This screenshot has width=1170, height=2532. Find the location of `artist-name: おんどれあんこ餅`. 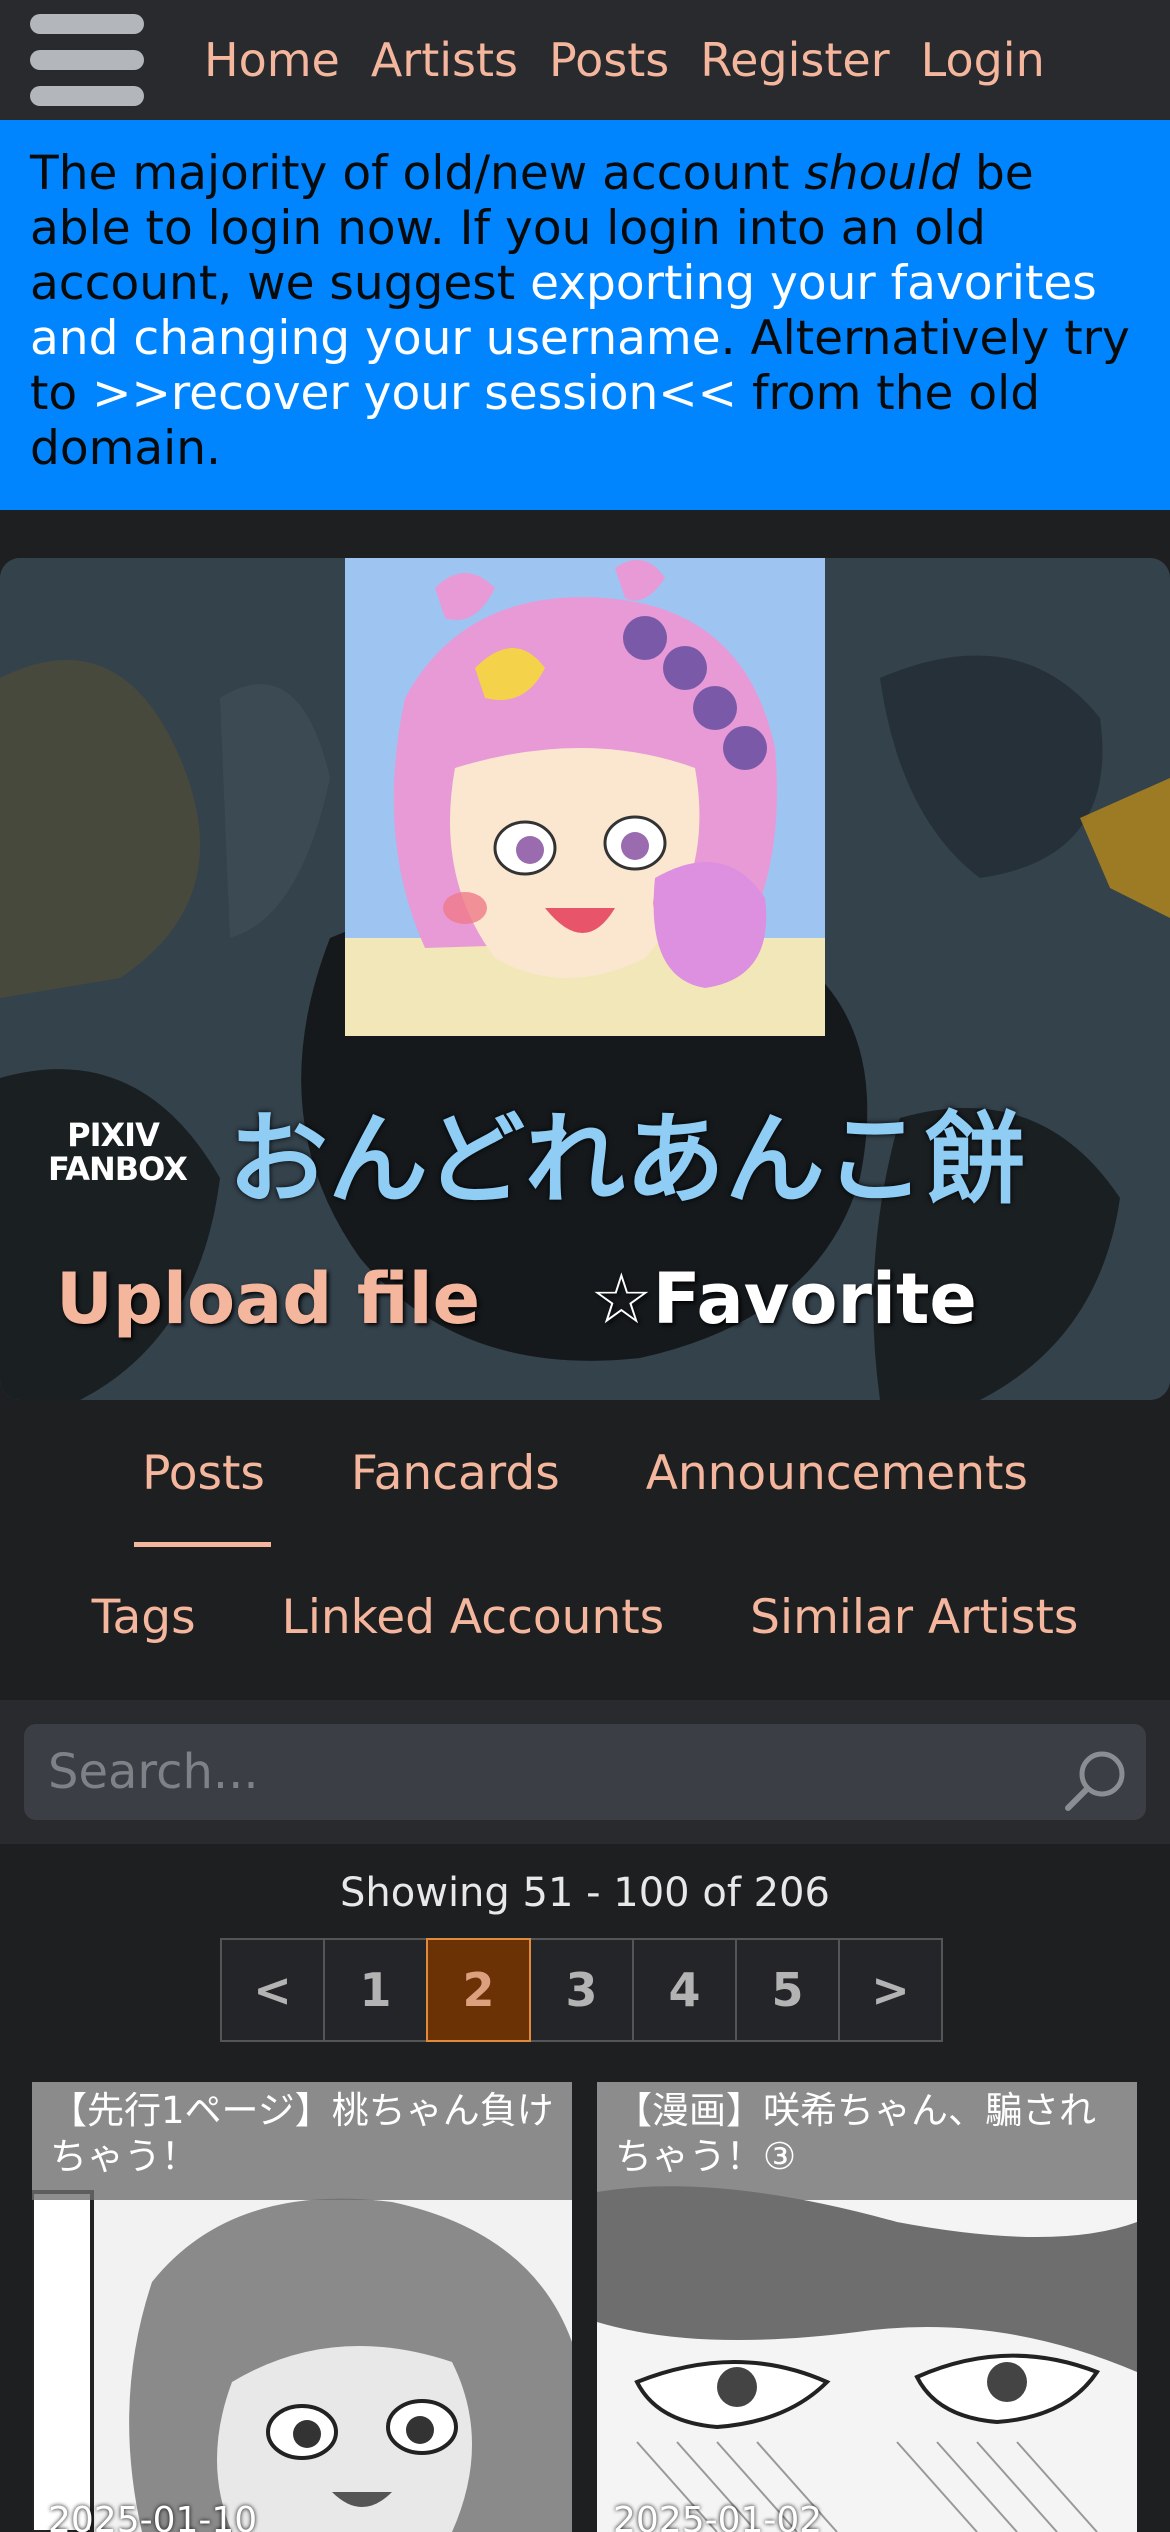

artist-name: おんどれあんこ餅 is located at coordinates (626, 1150).